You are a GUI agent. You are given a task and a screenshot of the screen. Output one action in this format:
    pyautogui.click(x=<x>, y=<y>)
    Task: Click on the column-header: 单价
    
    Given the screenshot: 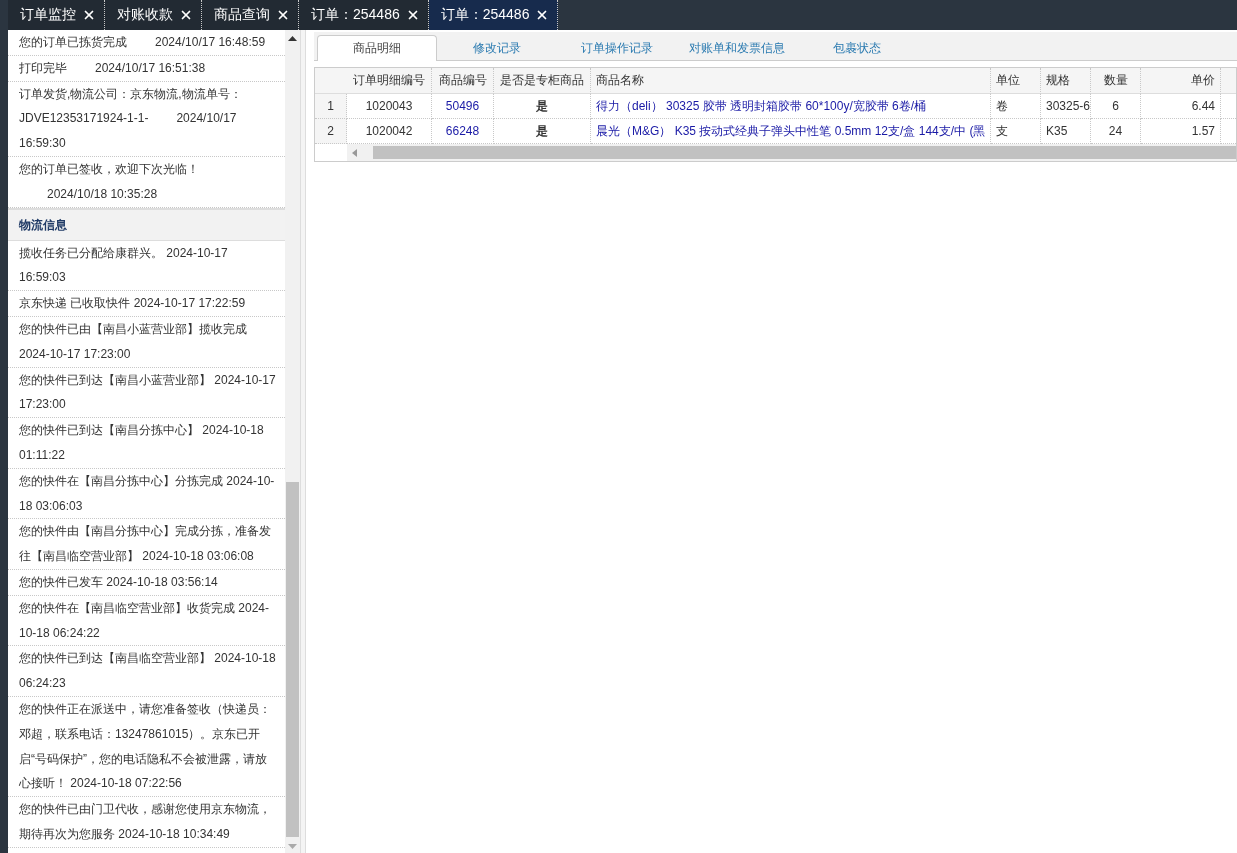 What is the action you would take?
    pyautogui.click(x=1181, y=81)
    